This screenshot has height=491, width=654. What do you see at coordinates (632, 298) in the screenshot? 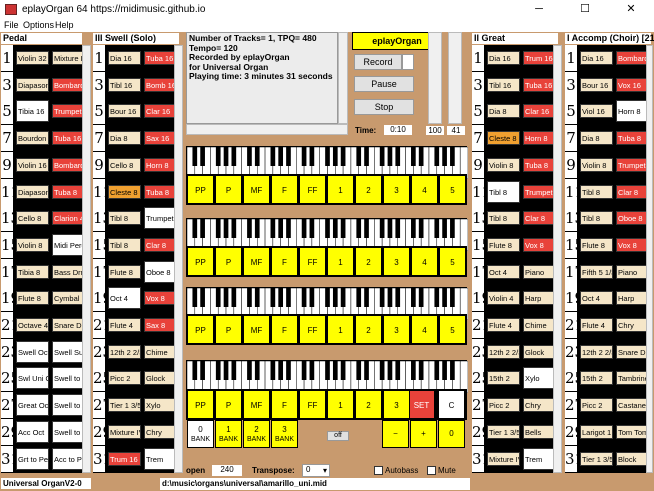
I see `accomp-stop-right: Harp` at bounding box center [632, 298].